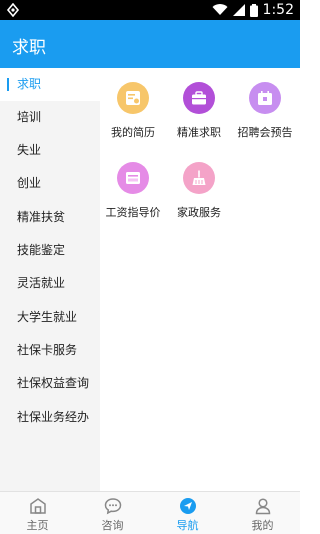 Image resolution: width=320 pixels, height=534 pixels. Describe the element at coordinates (113, 506) in the screenshot. I see `chat-icon` at that location.